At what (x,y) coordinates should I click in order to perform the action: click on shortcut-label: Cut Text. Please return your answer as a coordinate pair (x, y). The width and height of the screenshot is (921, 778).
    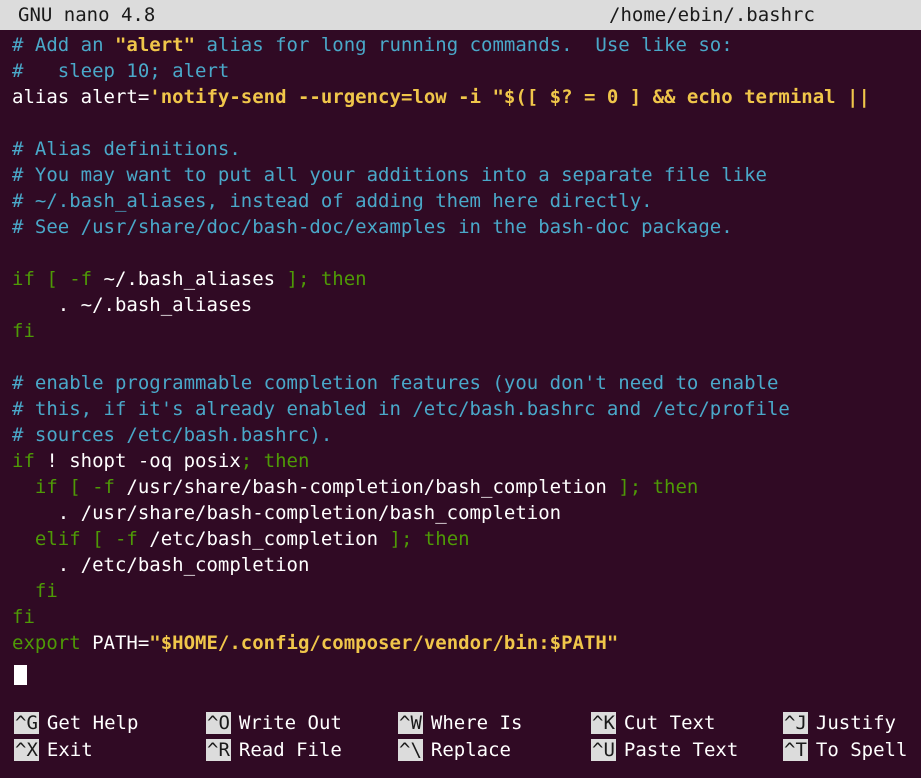
    Looking at the image, I should click on (669, 723).